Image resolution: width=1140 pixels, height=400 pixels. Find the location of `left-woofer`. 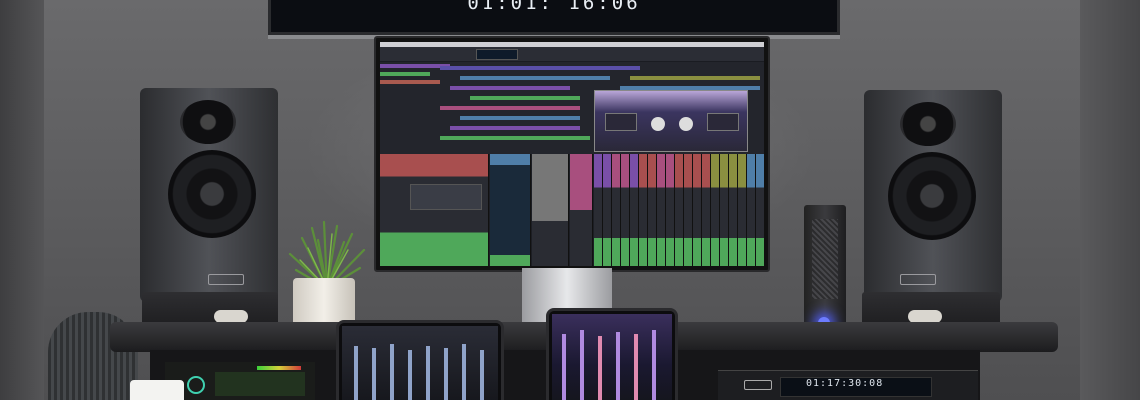

left-woofer is located at coordinates (212, 194).